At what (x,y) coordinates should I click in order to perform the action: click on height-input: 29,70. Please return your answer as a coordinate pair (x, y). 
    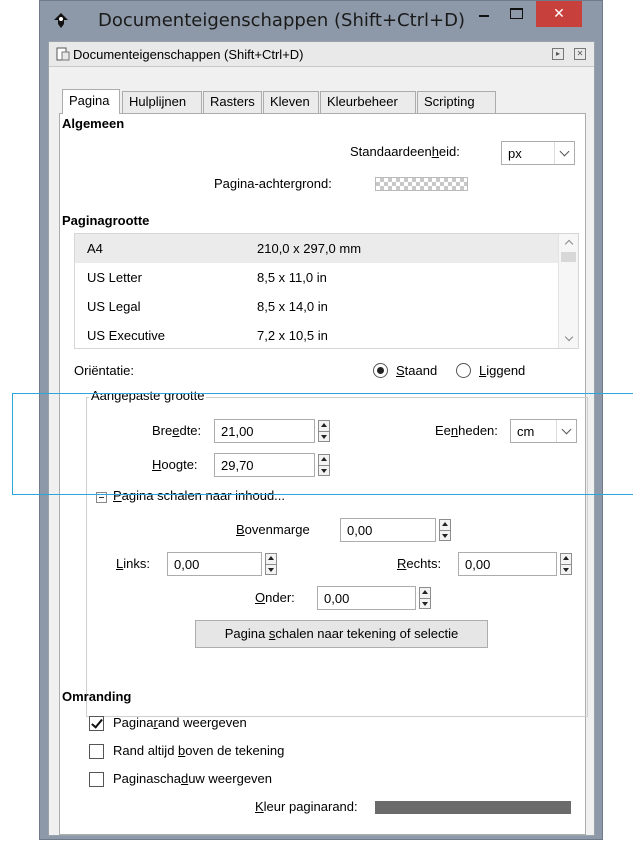
    Looking at the image, I should click on (272, 465).